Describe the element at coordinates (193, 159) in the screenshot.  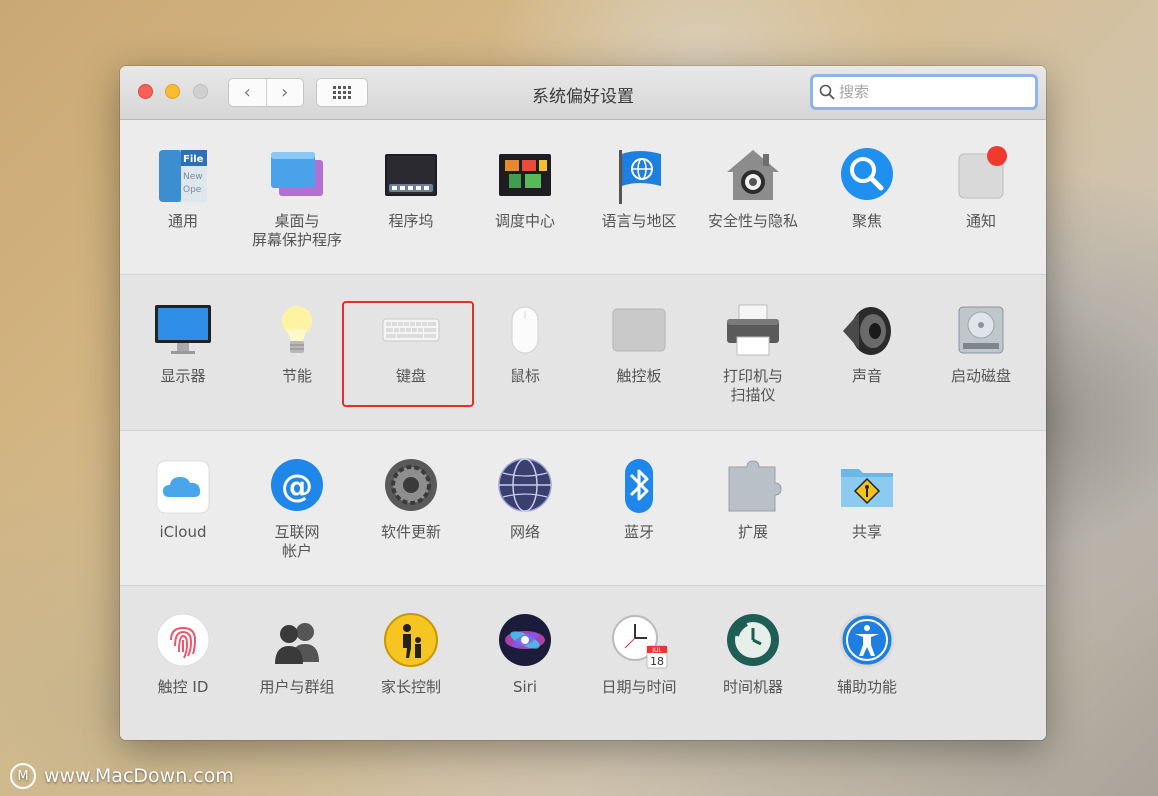
I see `general-file-text: File` at that location.